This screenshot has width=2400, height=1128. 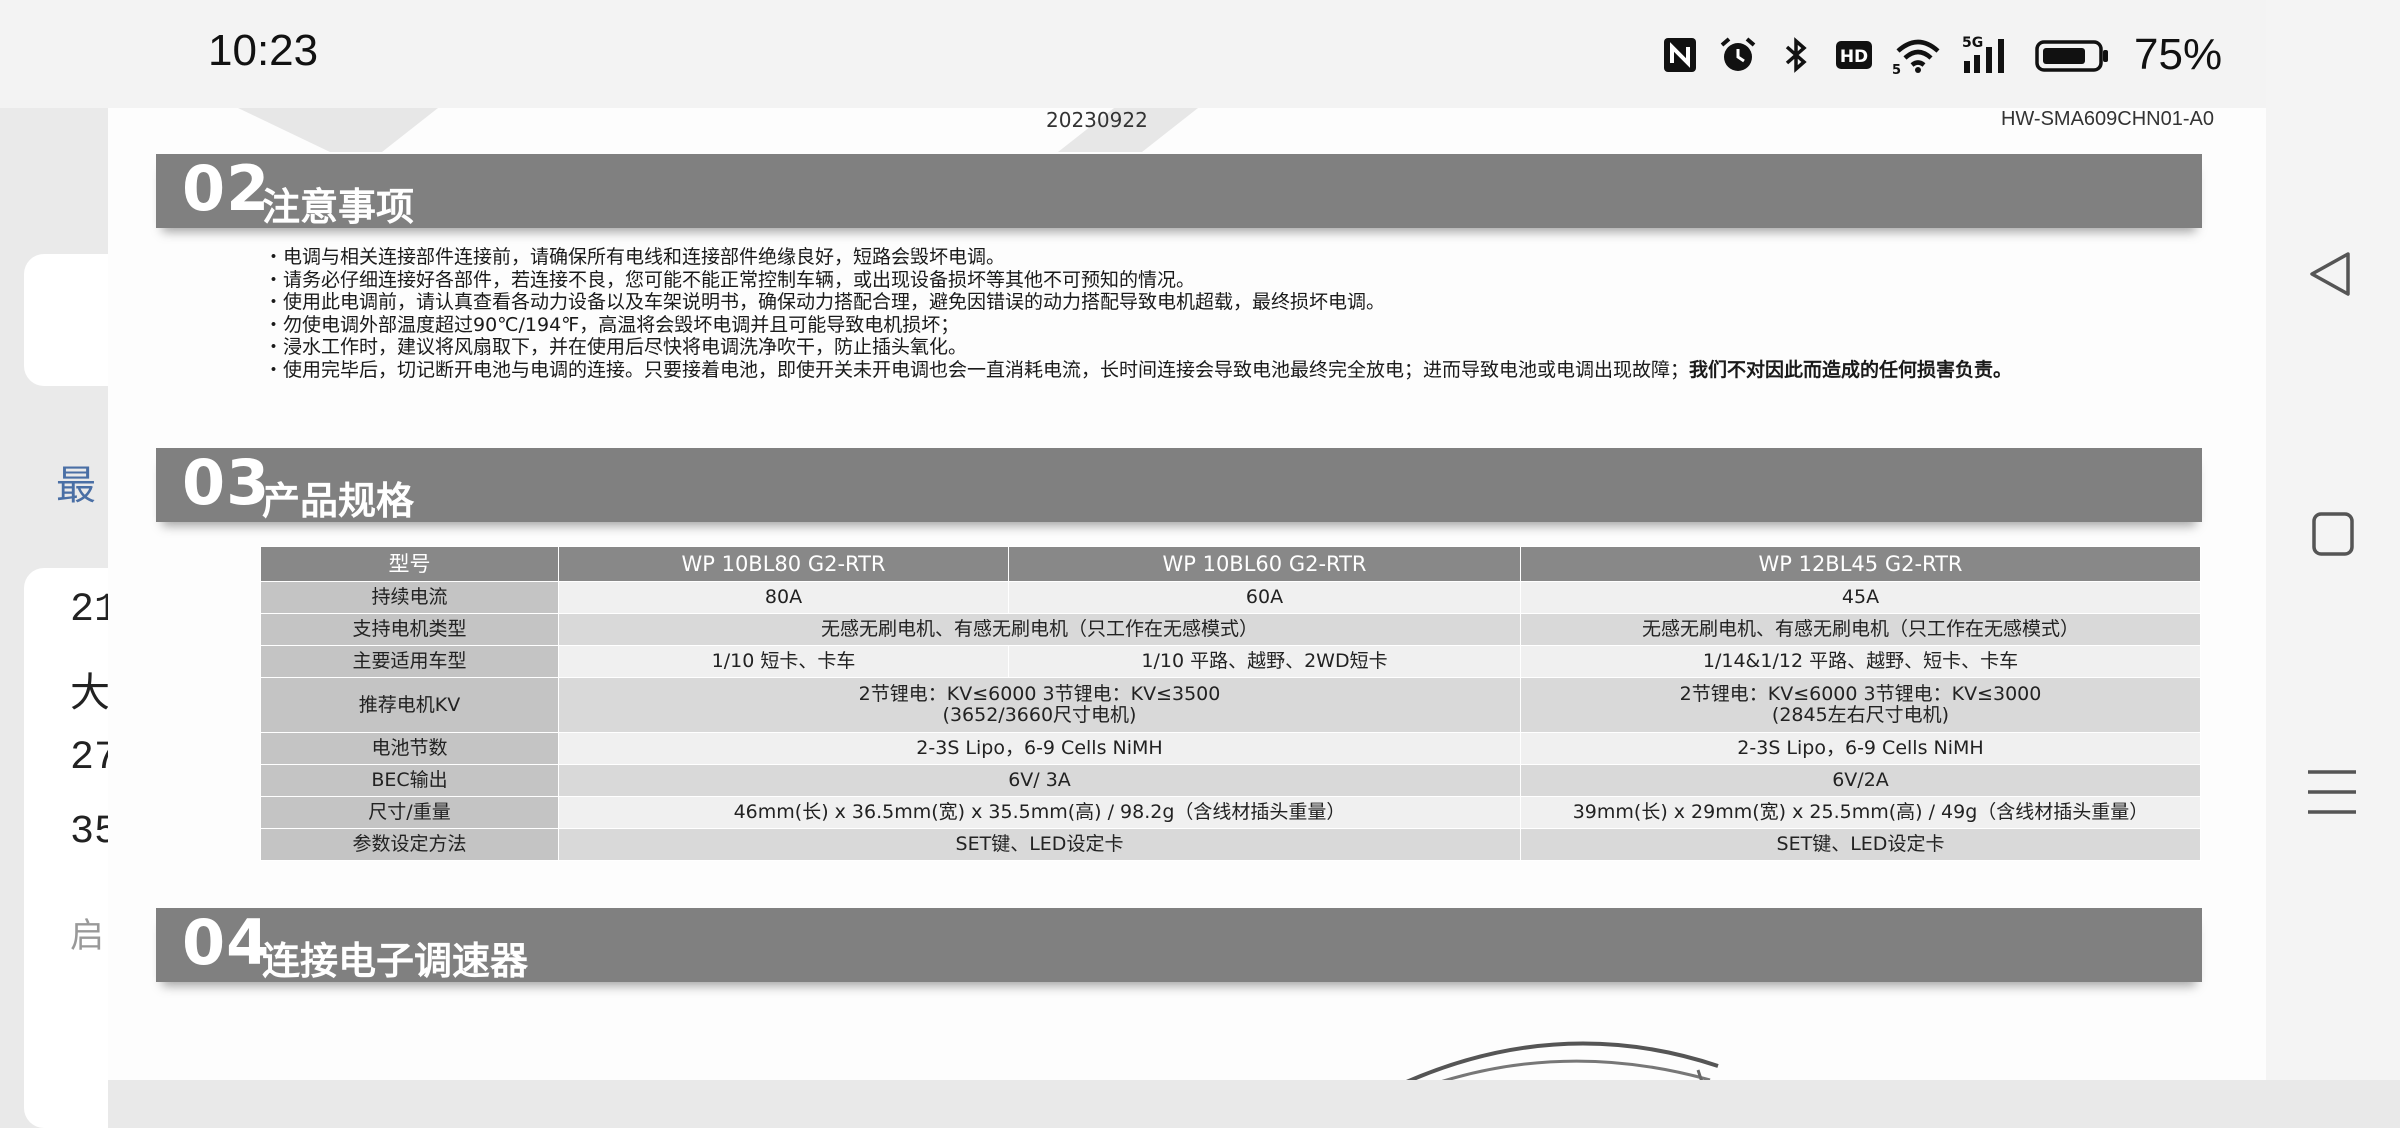 What do you see at coordinates (226, 188) in the screenshot?
I see `section-number: 02` at bounding box center [226, 188].